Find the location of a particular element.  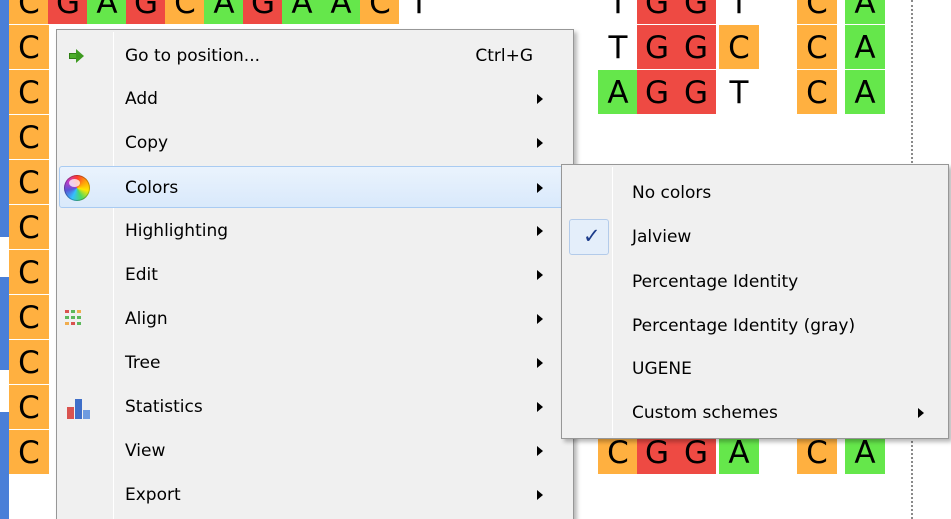

menu-item-label: Jalview is located at coordinates (662, 237).